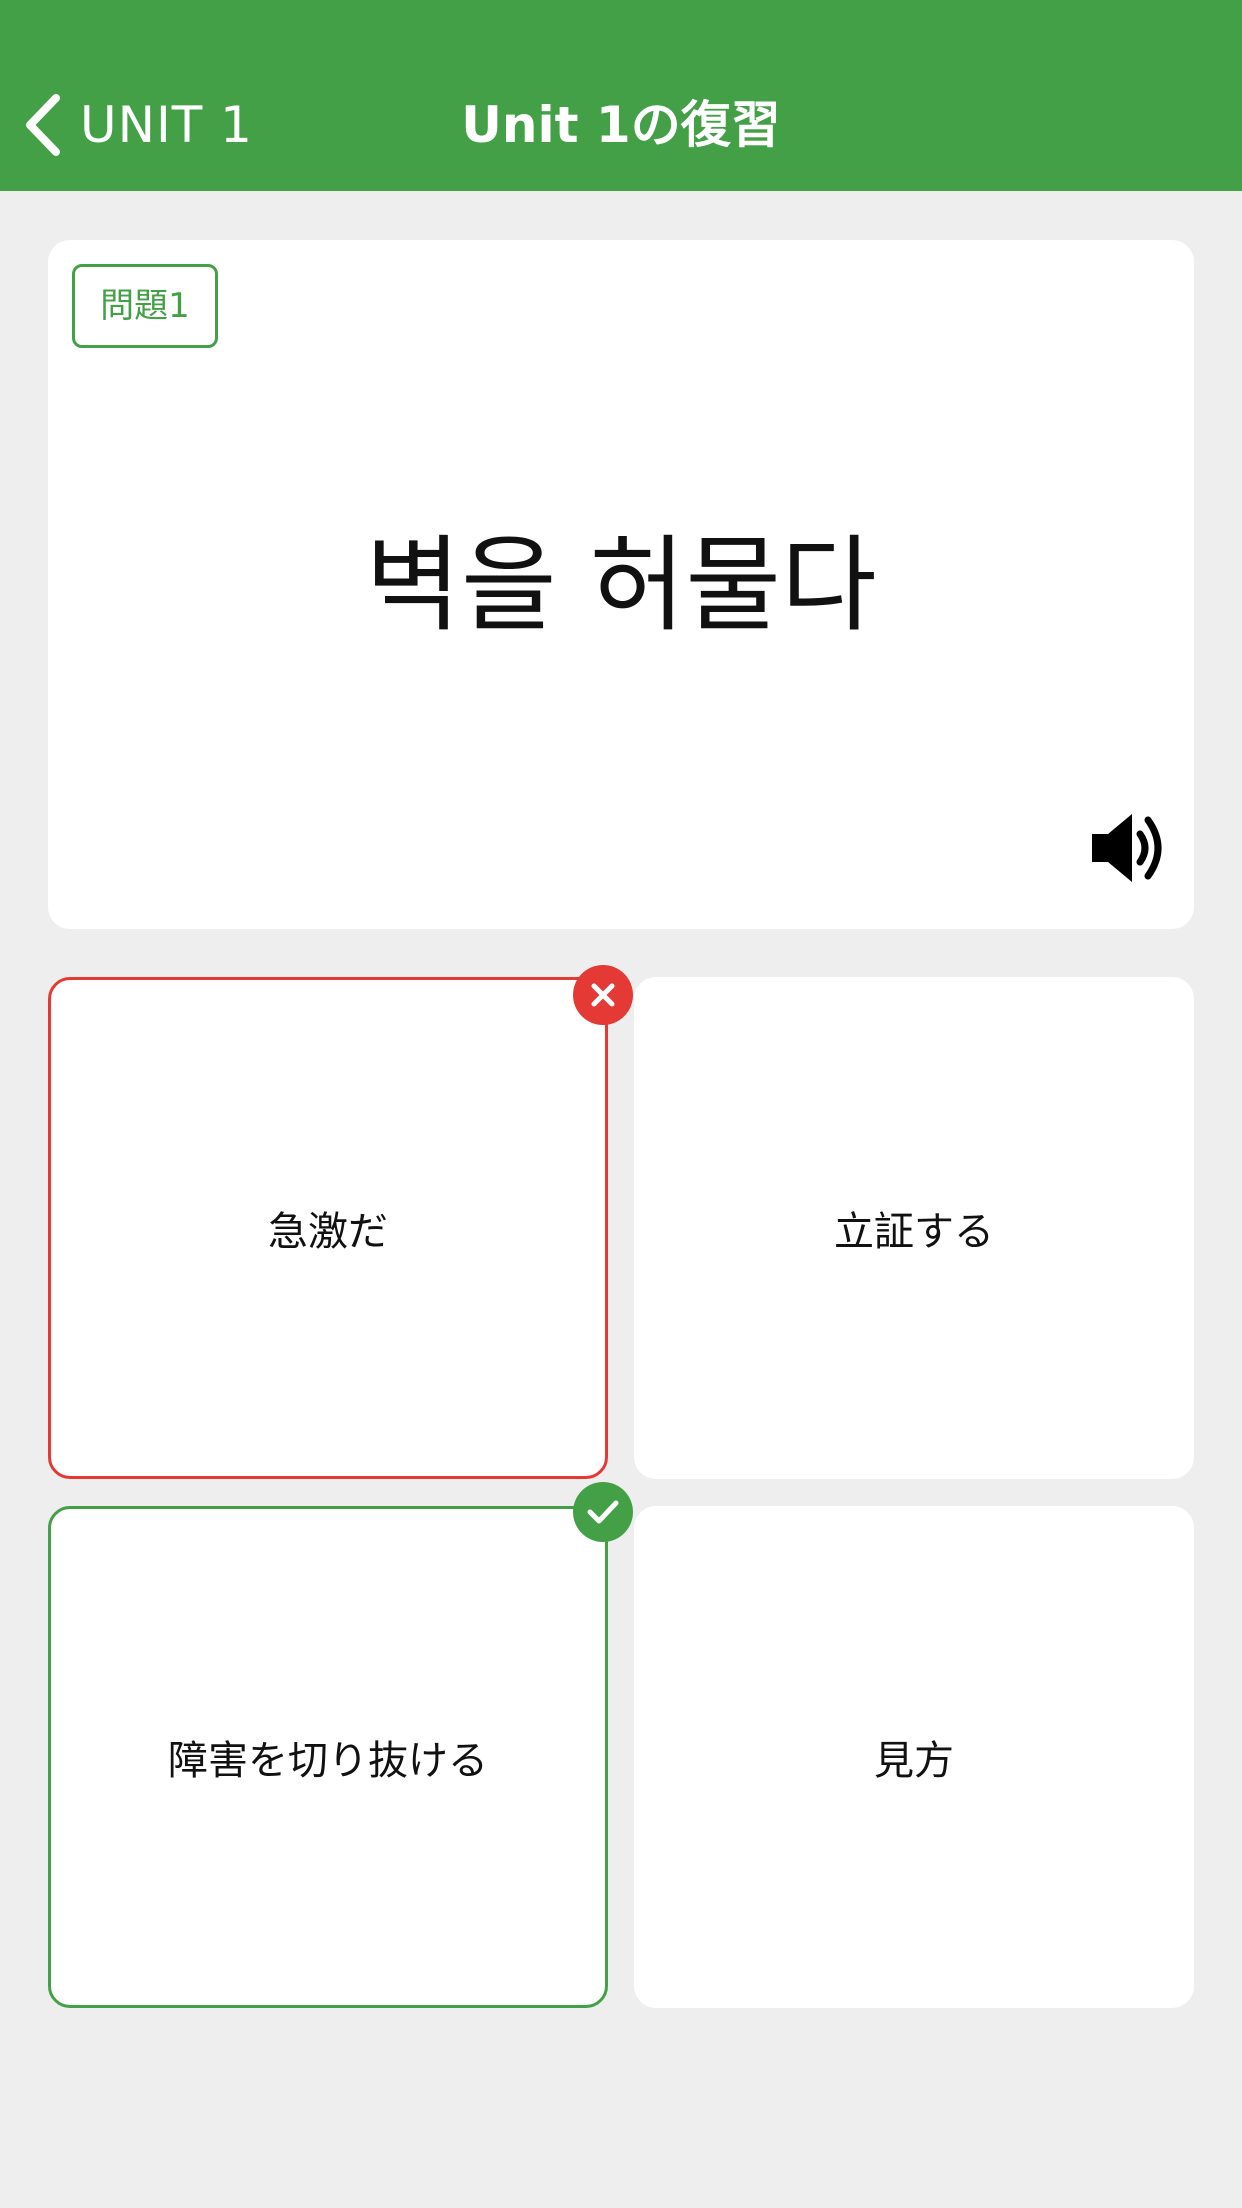 This screenshot has height=2208, width=1242. I want to click on app-header: UNIT 1 Unit 1の復習, so click(621, 95).